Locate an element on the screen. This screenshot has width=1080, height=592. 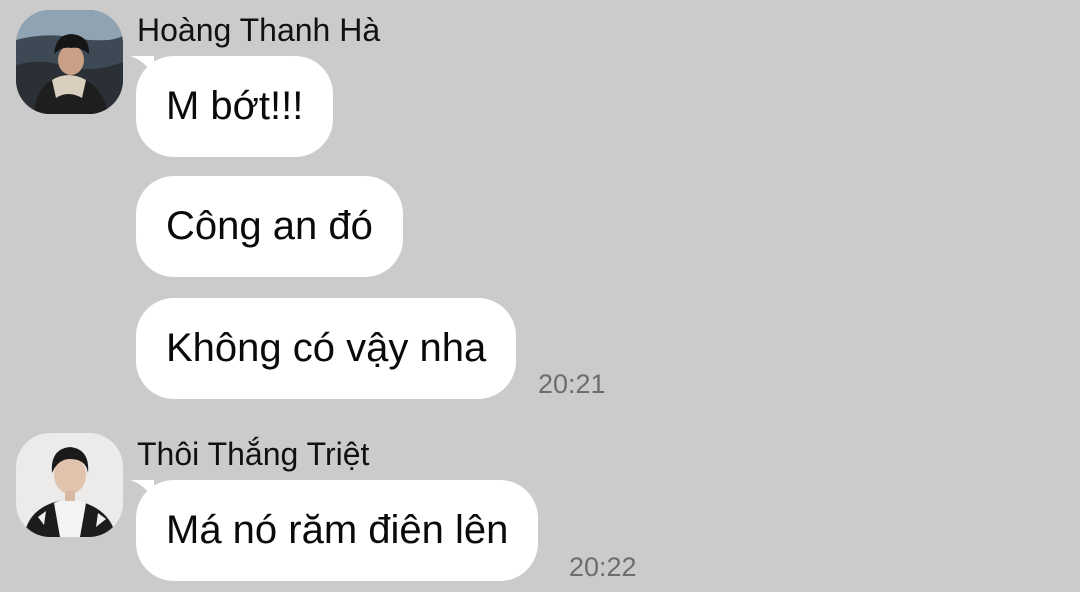
message-text: Má nó răm điên lên is located at coordinates (337, 530).